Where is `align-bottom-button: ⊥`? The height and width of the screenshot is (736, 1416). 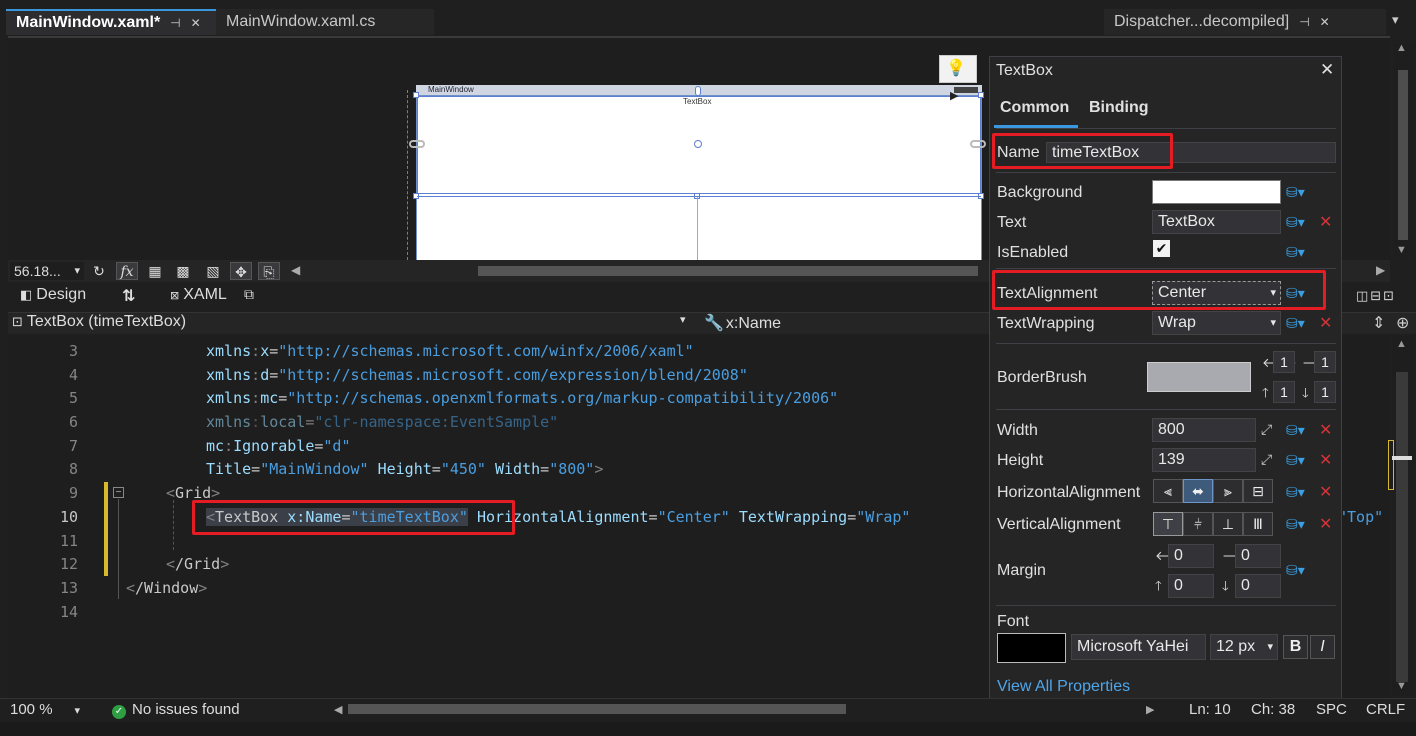
align-bottom-button: ⊥ is located at coordinates (1228, 524).